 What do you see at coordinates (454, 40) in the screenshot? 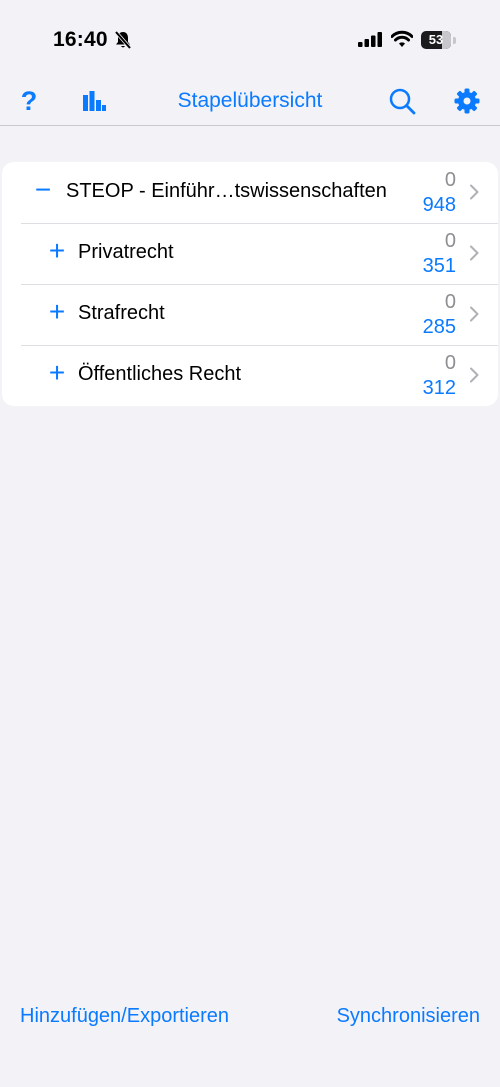
I see `battery-tip` at bounding box center [454, 40].